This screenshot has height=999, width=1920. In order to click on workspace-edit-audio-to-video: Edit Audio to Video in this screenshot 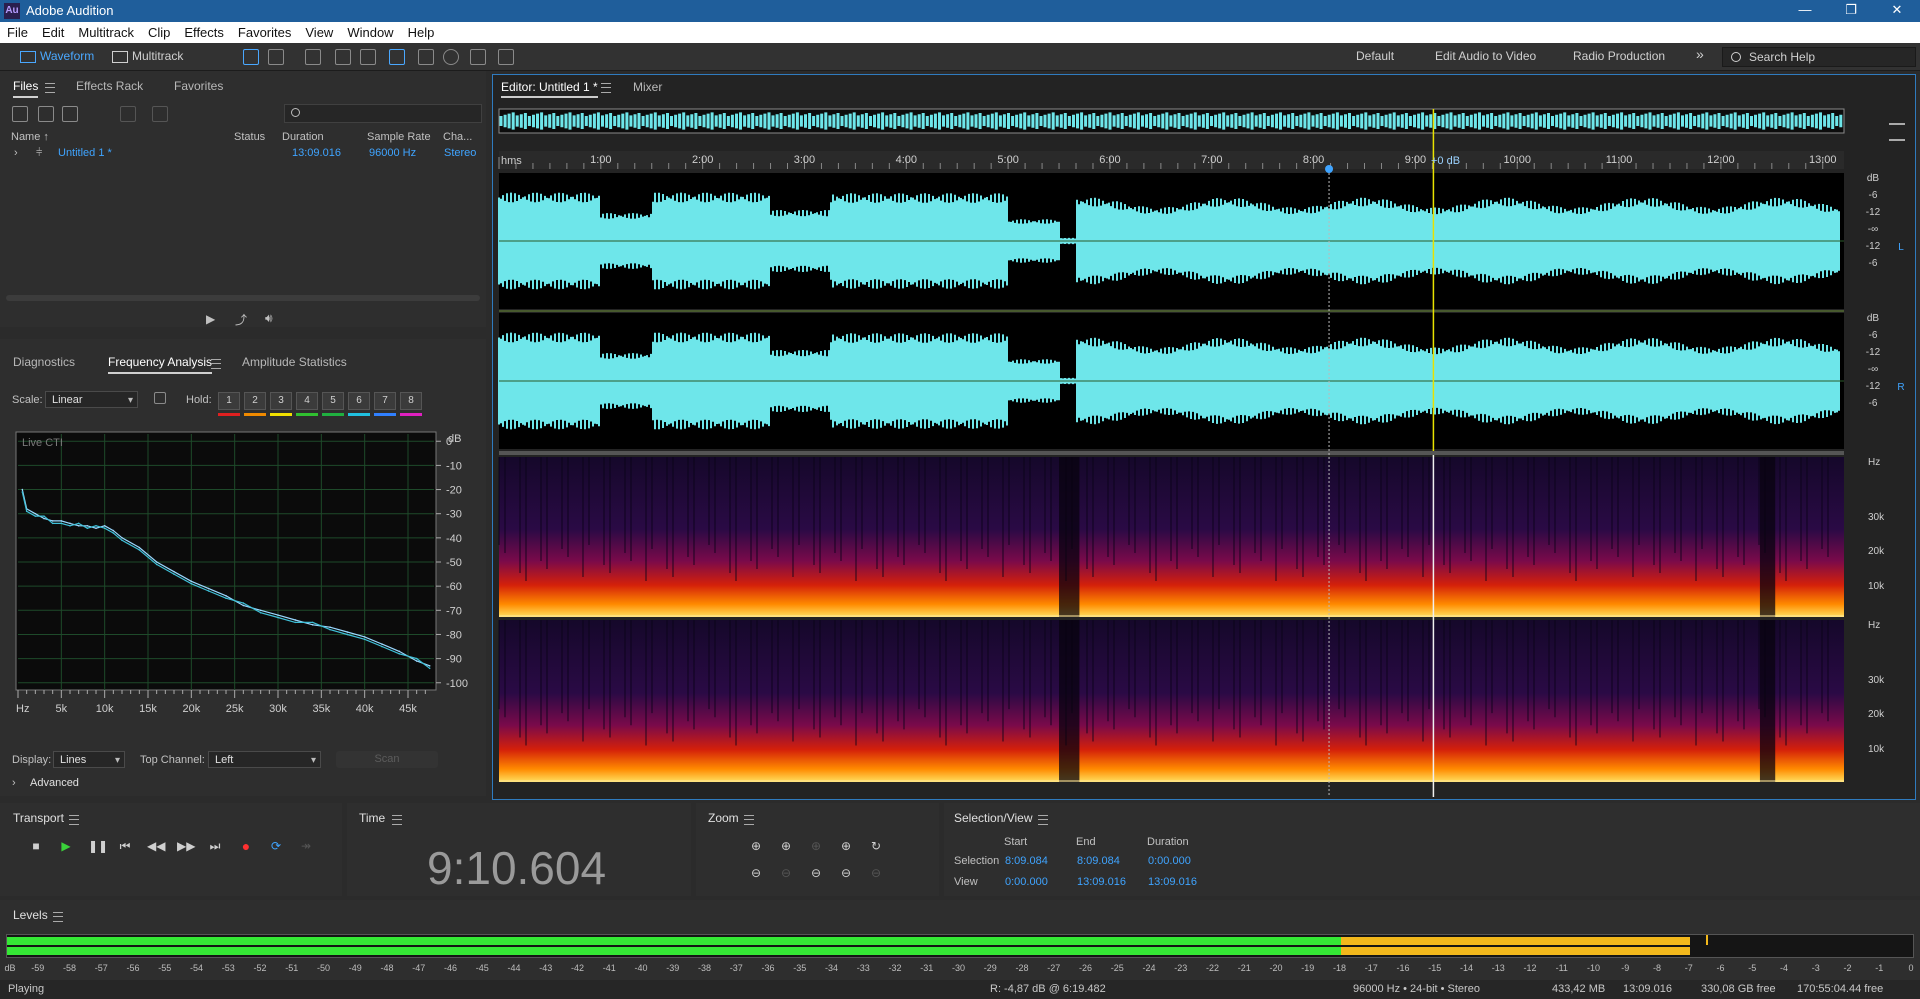, I will do `click(1485, 56)`.